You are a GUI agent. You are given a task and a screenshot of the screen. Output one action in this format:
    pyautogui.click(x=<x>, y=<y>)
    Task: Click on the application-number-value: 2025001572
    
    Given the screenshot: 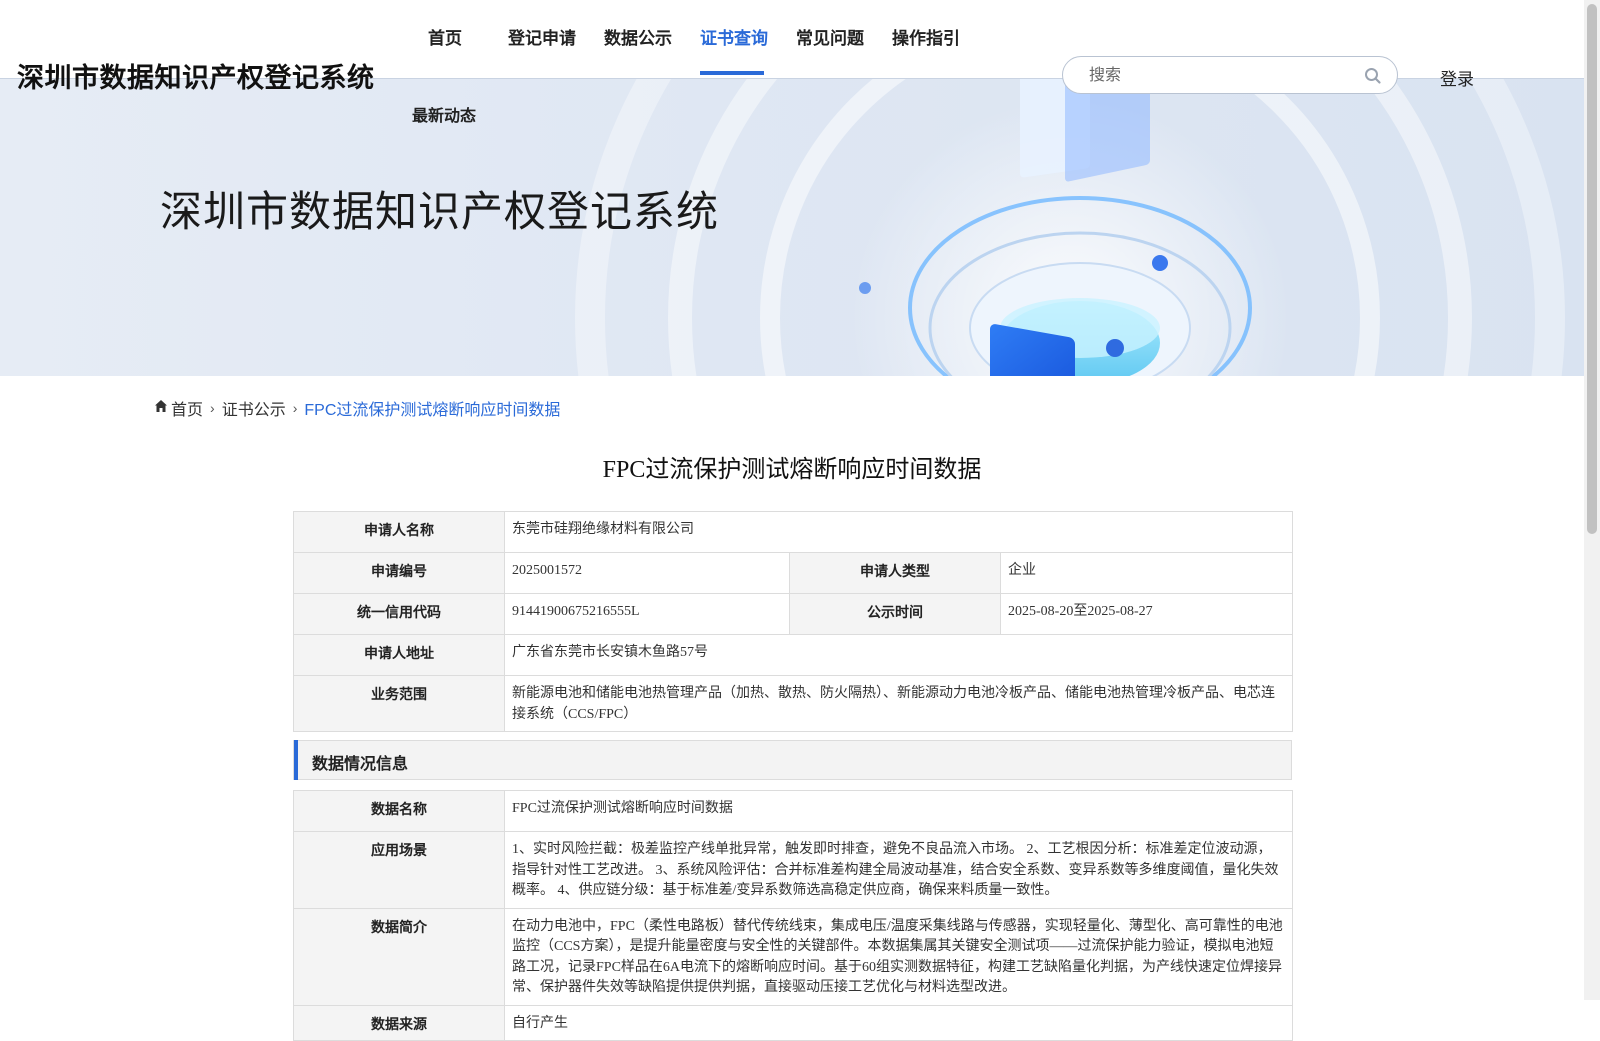 What is the action you would take?
    pyautogui.click(x=647, y=573)
    